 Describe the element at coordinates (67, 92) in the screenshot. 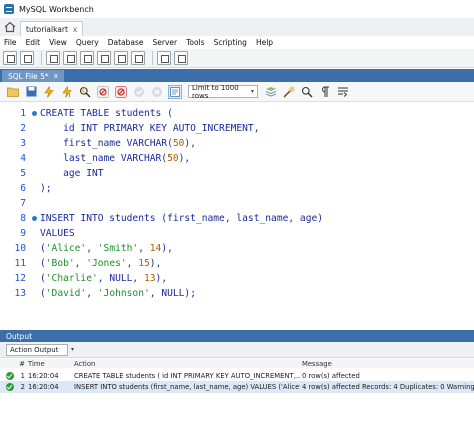

I see `execute-current-statement-icon: I` at that location.